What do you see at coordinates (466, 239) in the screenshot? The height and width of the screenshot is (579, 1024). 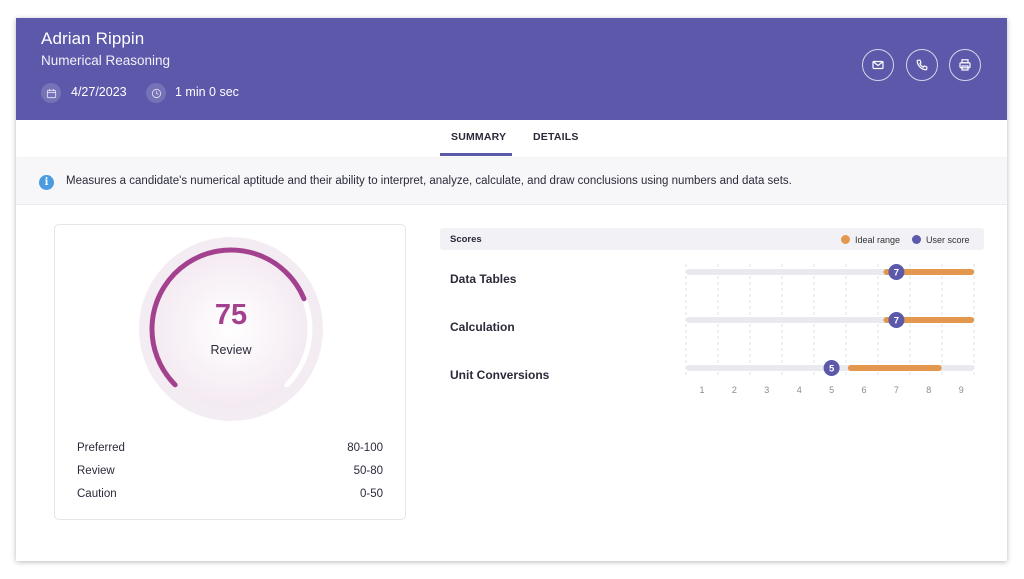 I see `scores-title: Scores` at bounding box center [466, 239].